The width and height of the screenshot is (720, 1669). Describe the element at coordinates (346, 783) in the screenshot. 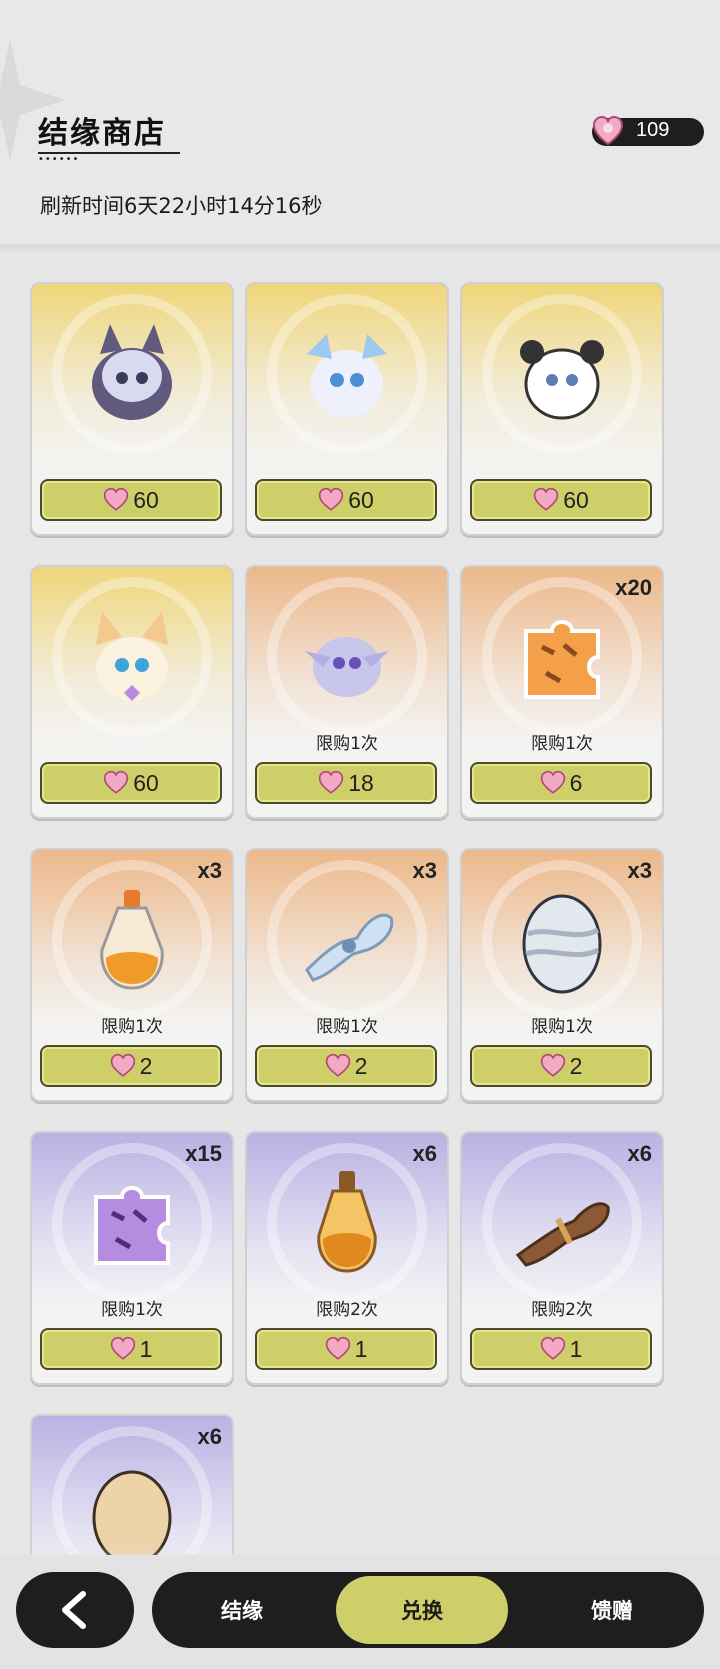

I see `buy-button: 18` at that location.